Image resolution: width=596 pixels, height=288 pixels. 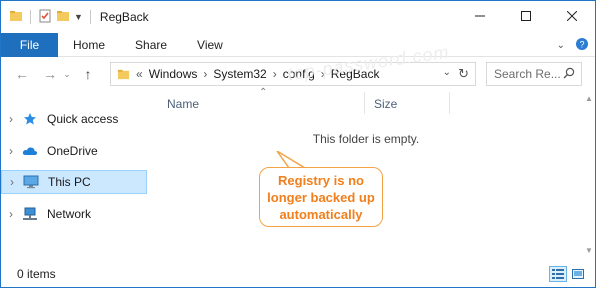 I want to click on sidebar-item-label: This PC, so click(x=69, y=182).